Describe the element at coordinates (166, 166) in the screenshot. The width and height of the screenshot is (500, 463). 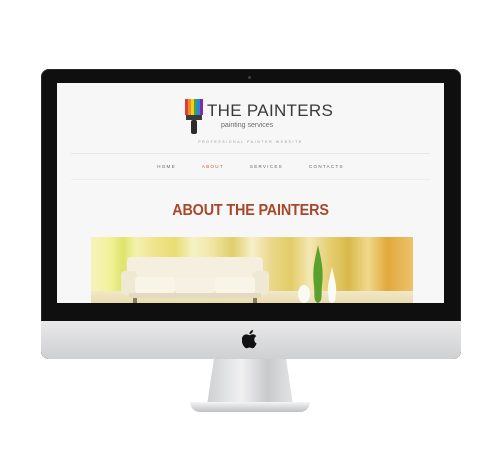
I see `nav-item-home: HOME` at that location.